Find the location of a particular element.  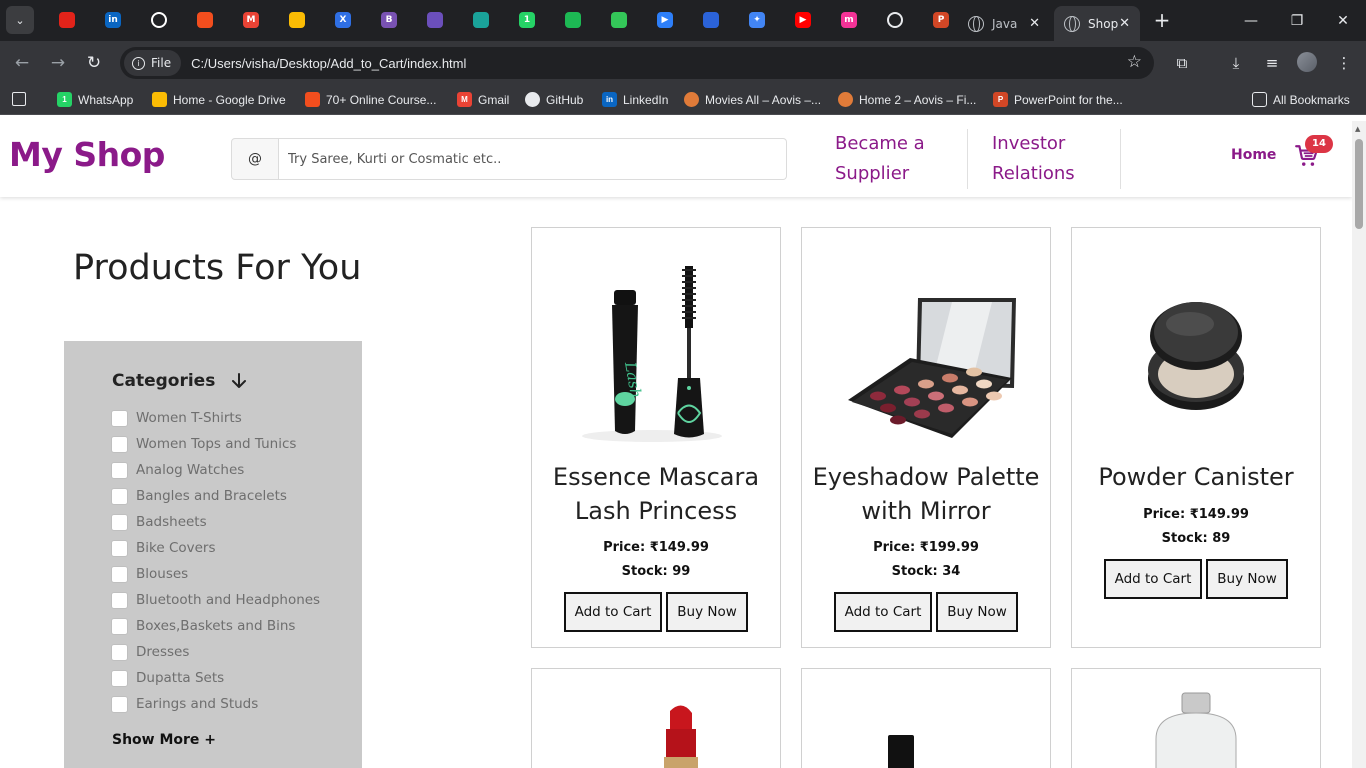

bookmark-label: LinkedIn is located at coordinates (646, 99).